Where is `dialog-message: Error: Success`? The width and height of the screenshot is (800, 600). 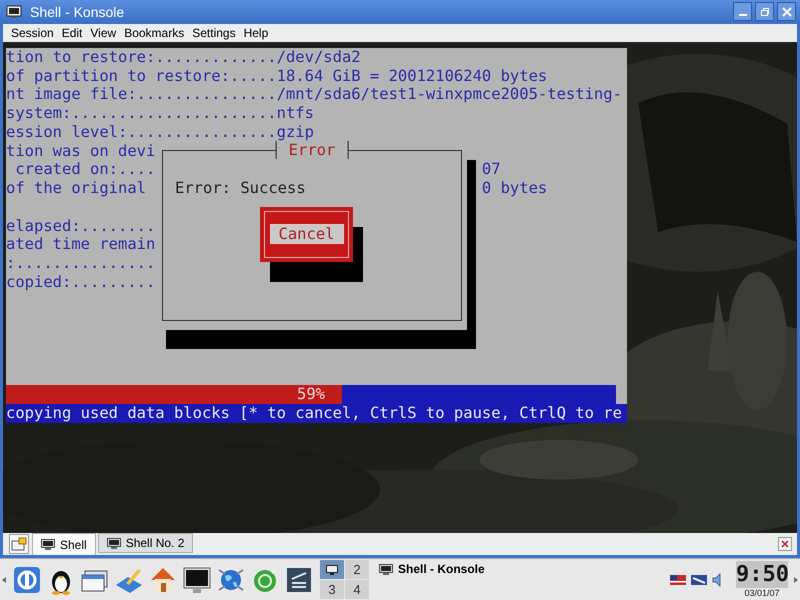
dialog-message: Error: Success is located at coordinates (240, 188).